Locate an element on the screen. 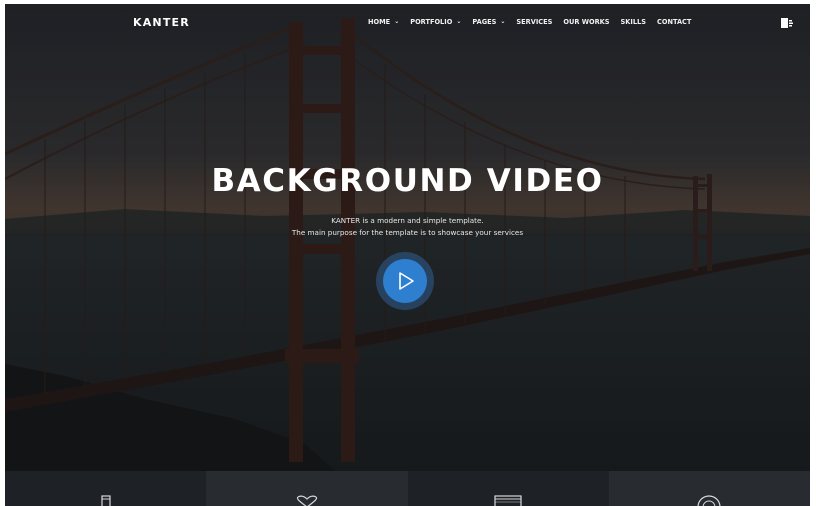  nav-item-portfolio: PORTFOLIO ⌄ is located at coordinates (435, 22).